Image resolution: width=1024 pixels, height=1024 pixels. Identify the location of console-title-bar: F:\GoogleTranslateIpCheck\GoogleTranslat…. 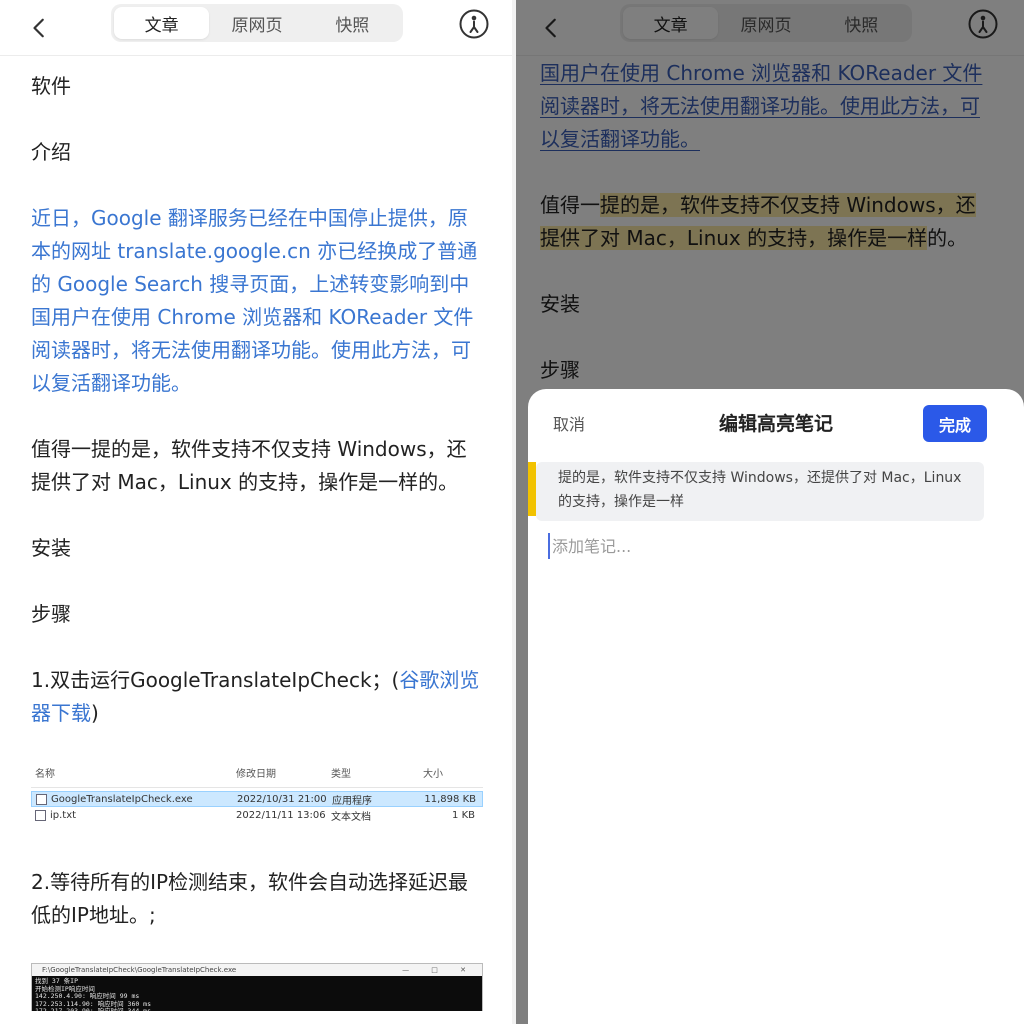
(257, 970).